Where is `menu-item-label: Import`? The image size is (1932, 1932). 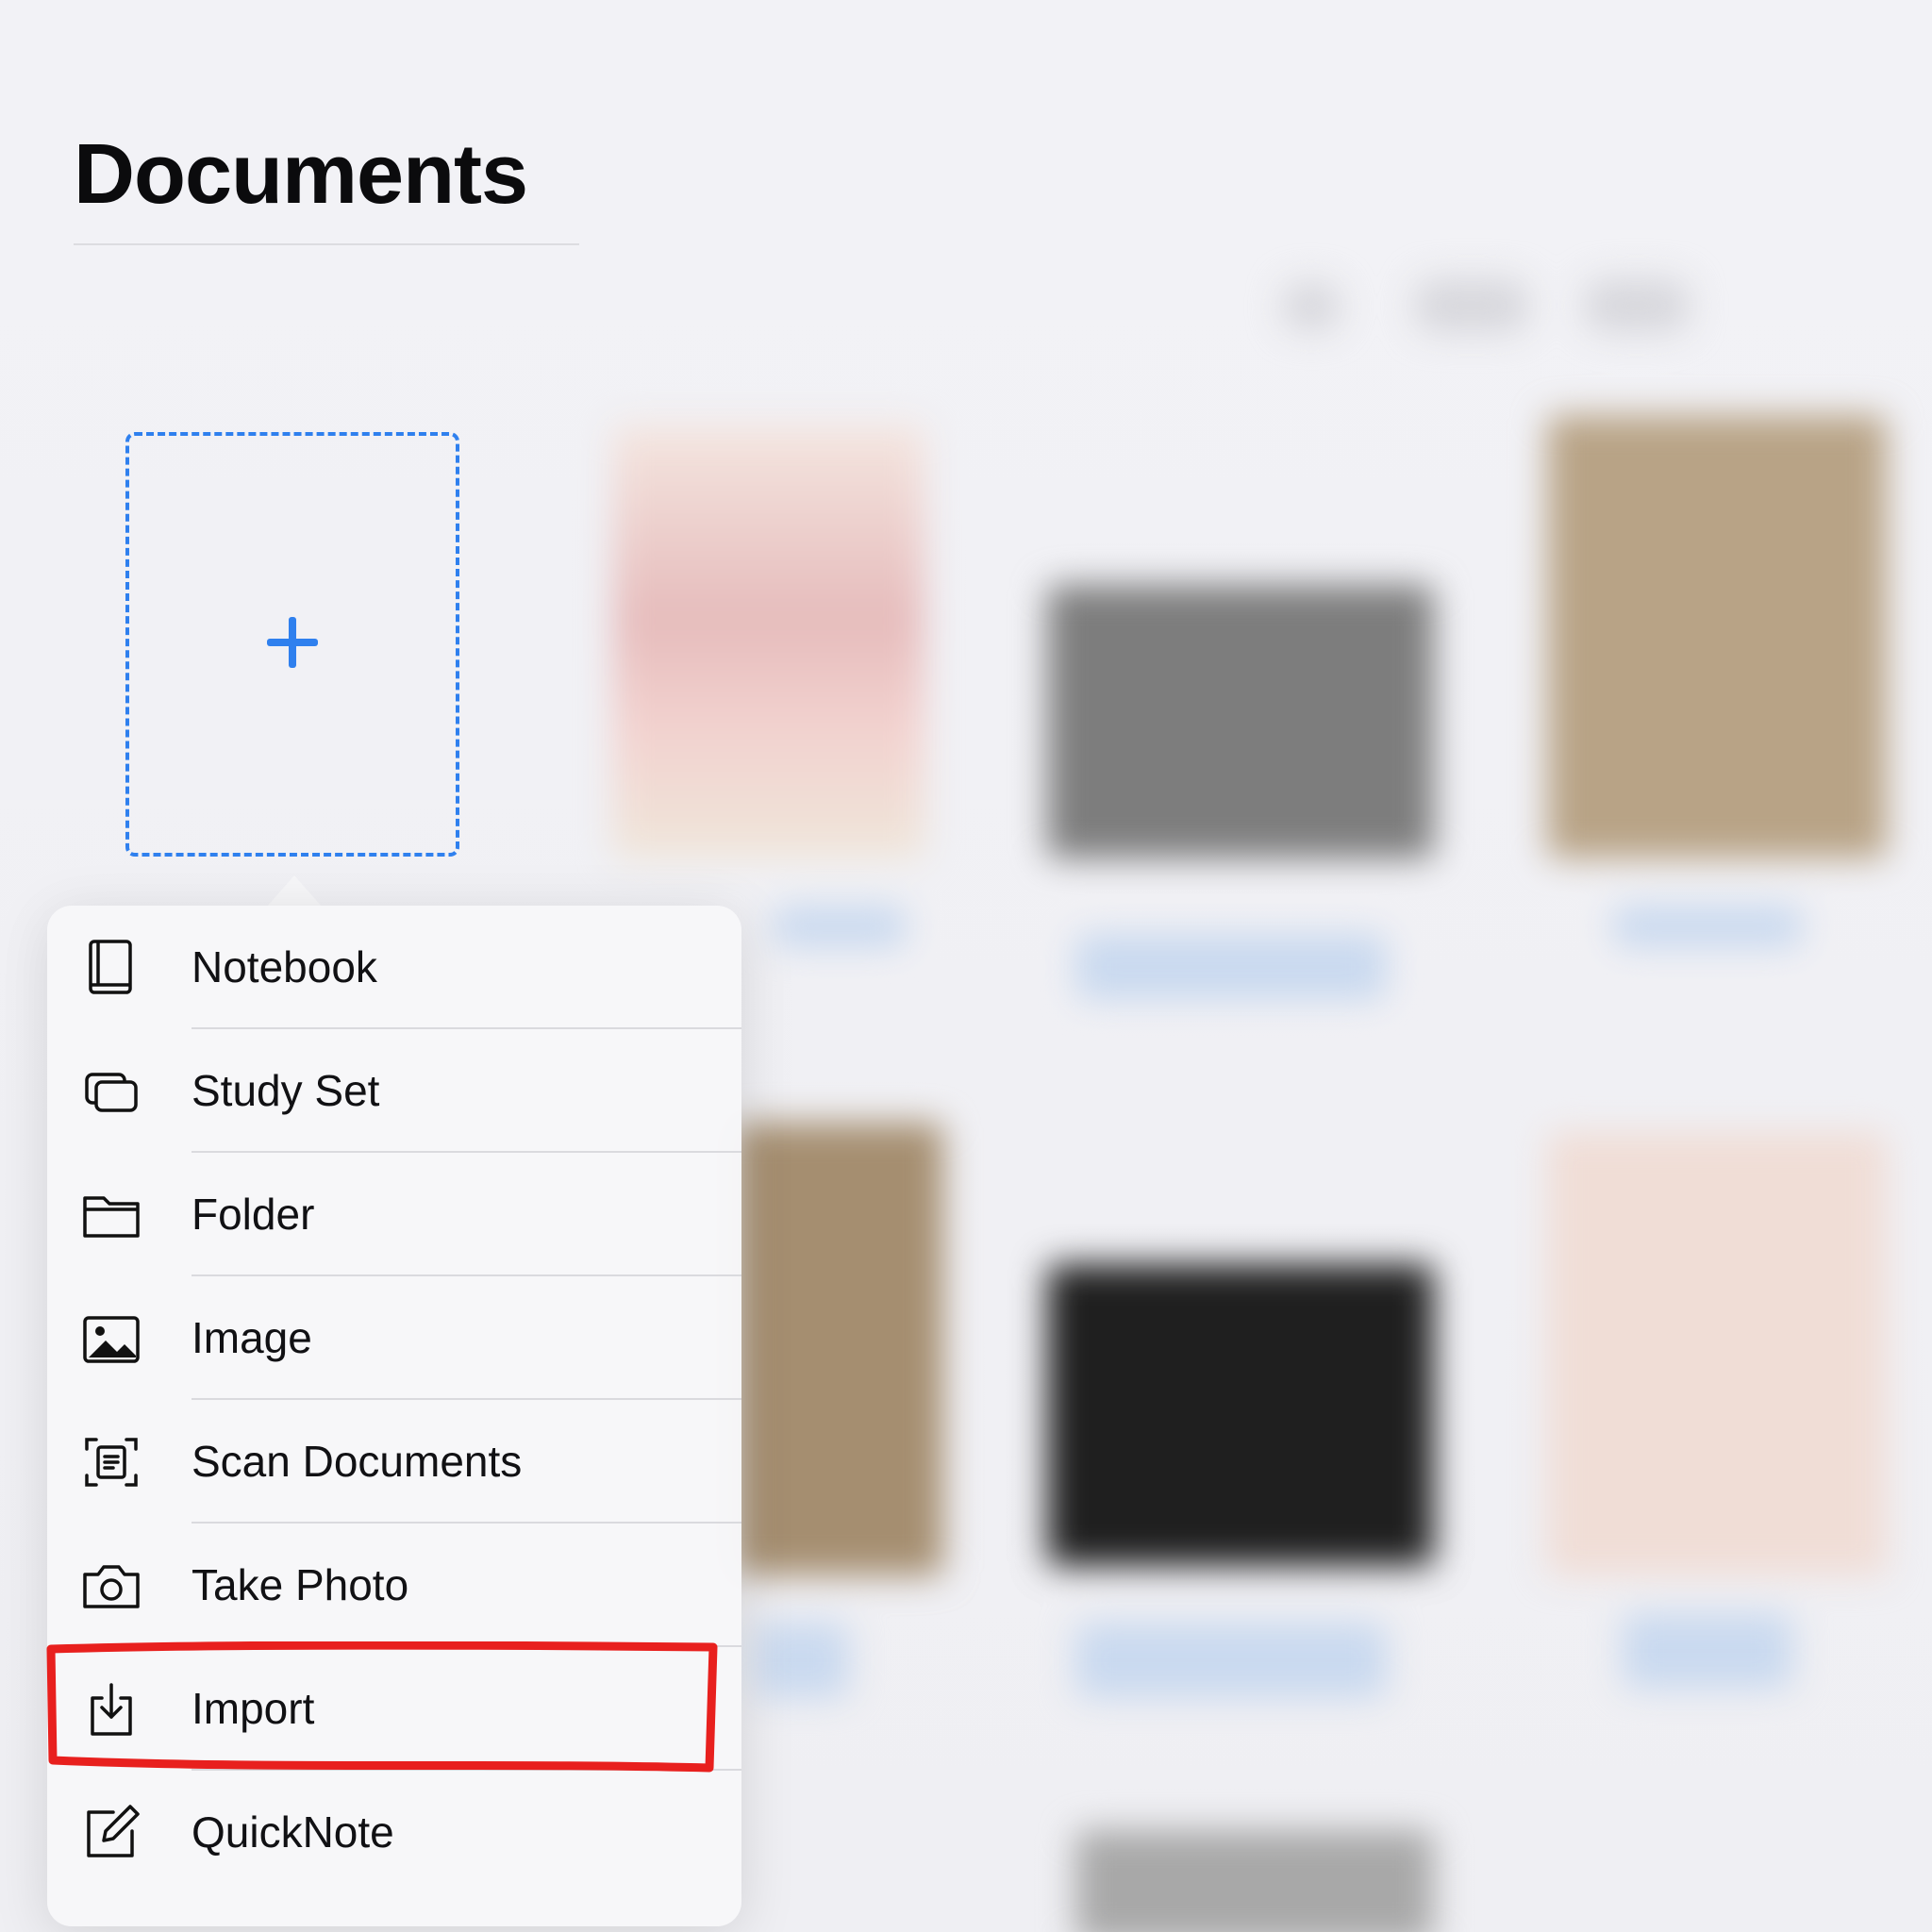 menu-item-label: Import is located at coordinates (254, 1709).